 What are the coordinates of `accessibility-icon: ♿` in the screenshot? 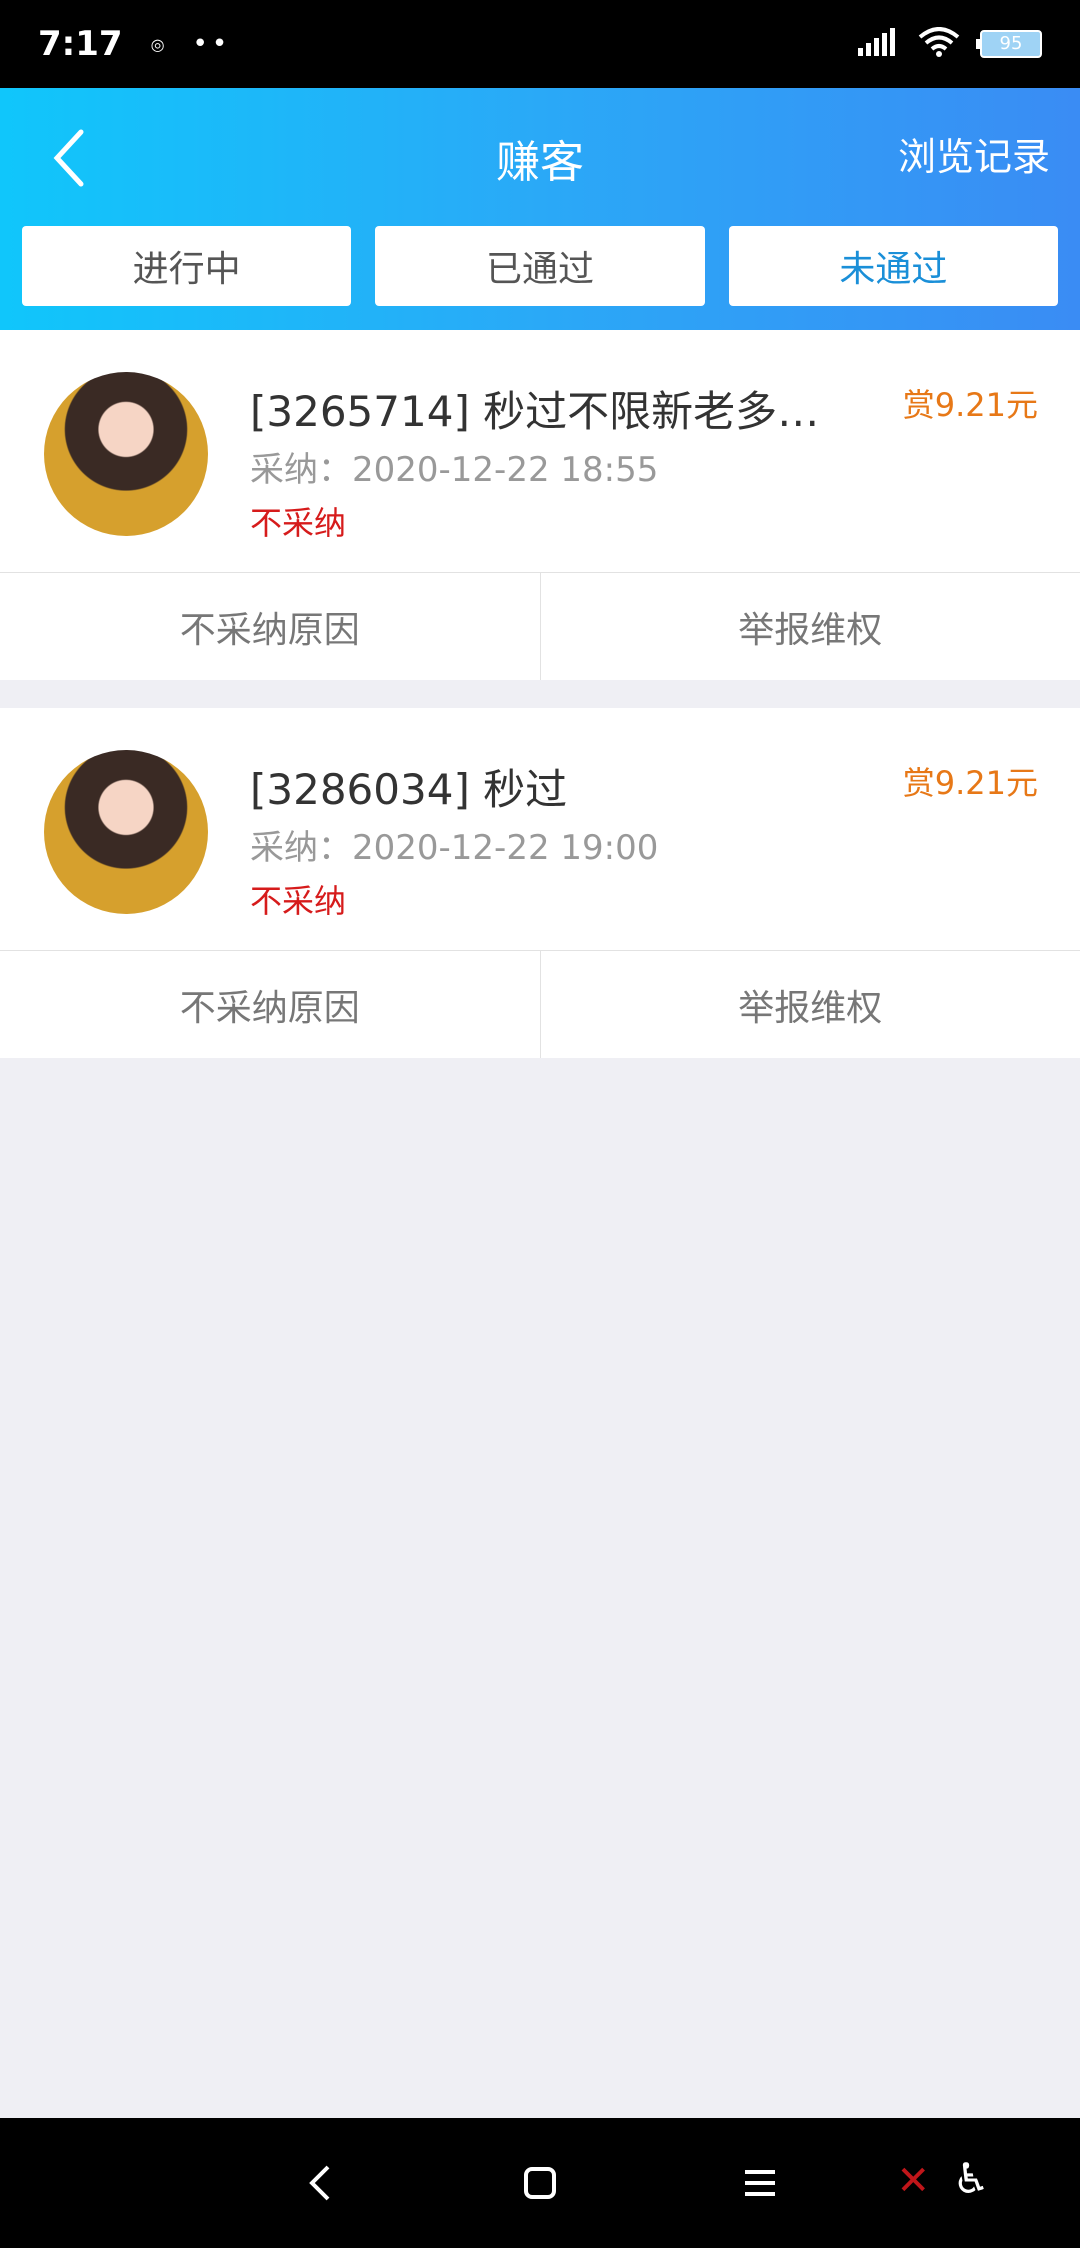 It's located at (971, 2178).